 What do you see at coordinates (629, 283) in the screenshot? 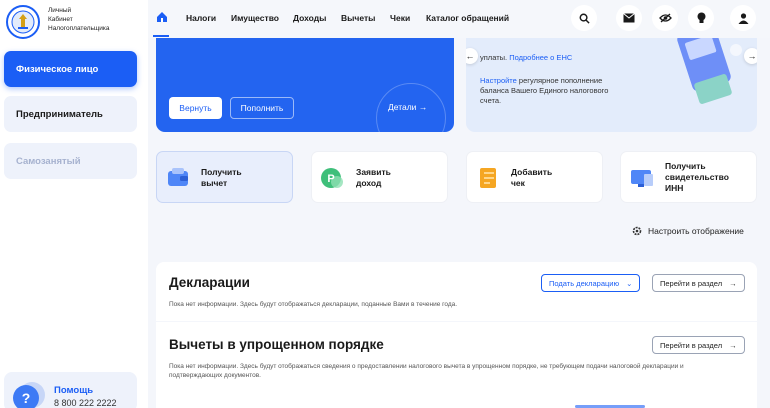
I see `chevron-down-icon: ⌄` at bounding box center [629, 283].